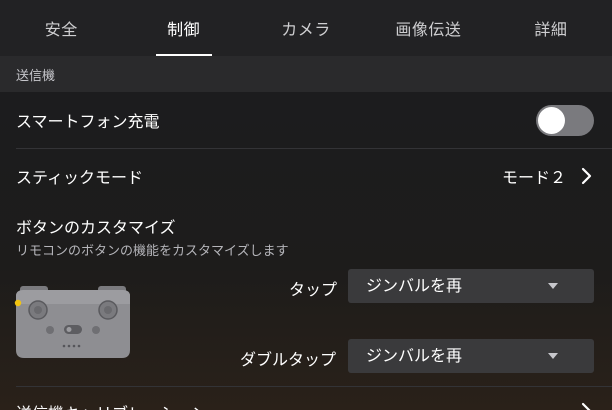  I want to click on top-tab-bar: 安全 制御 カメラ 画像伝送 詳細, so click(306, 28).